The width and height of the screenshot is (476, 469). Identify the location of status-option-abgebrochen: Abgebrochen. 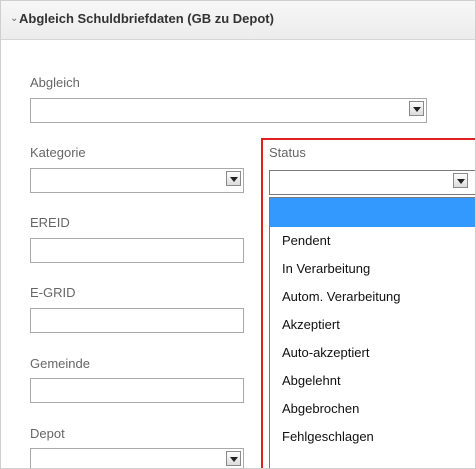
(372, 409).